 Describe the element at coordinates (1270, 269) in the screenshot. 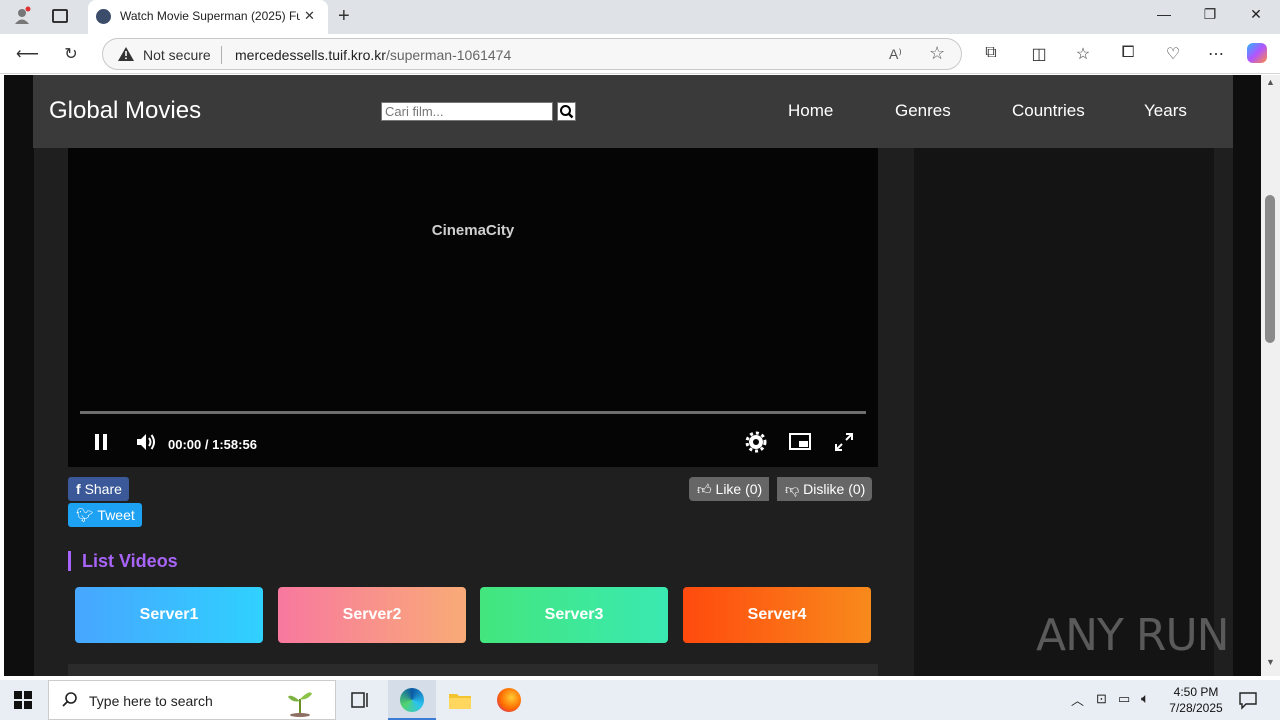

I see `scroll-thumb` at that location.